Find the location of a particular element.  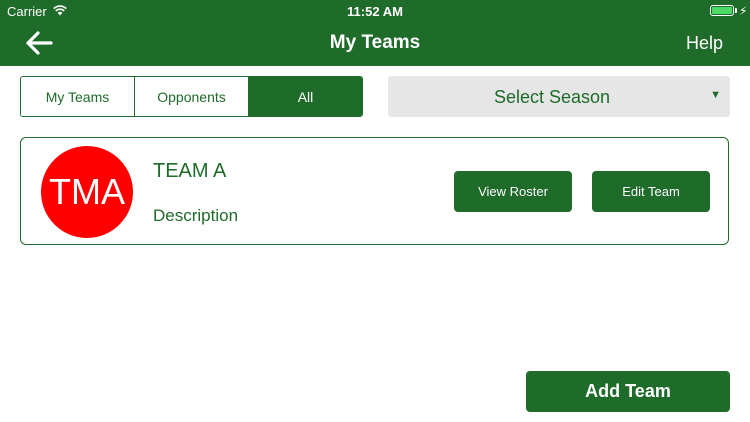

status-time: 11:52 AM is located at coordinates (375, 11).